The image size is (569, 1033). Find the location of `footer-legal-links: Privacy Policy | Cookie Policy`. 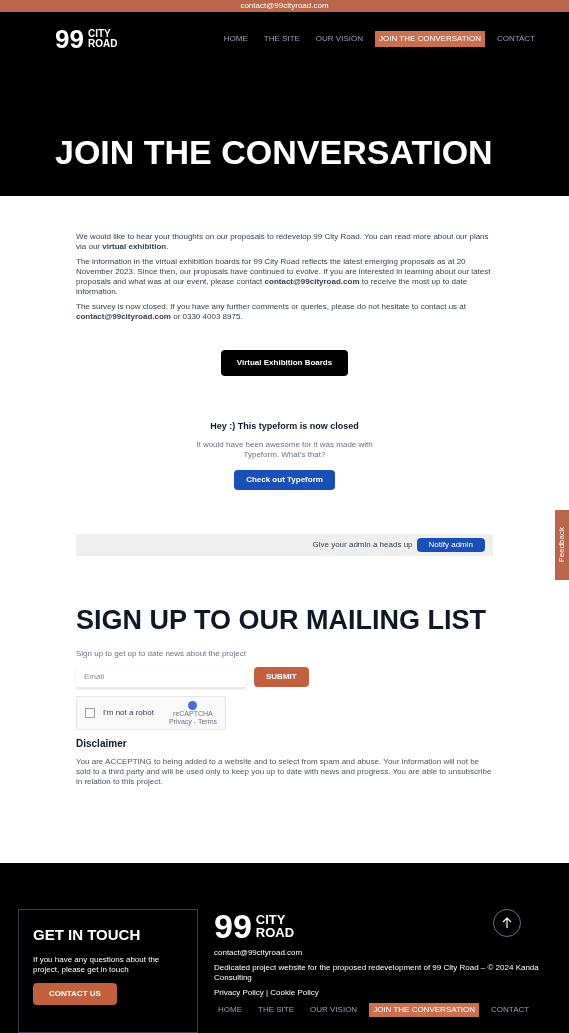

footer-legal-links: Privacy Policy | Cookie Policy is located at coordinates (382, 993).